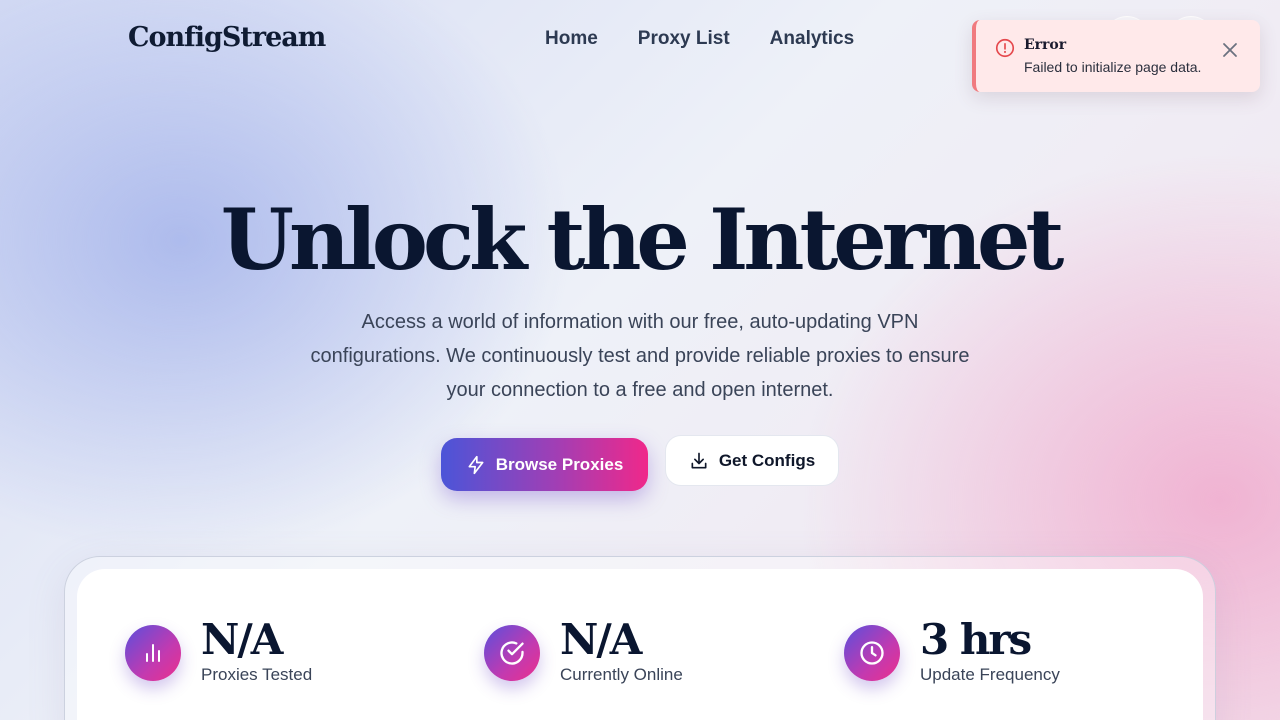  Describe the element at coordinates (257, 674) in the screenshot. I see `stat-label: Proxies Tested` at that location.